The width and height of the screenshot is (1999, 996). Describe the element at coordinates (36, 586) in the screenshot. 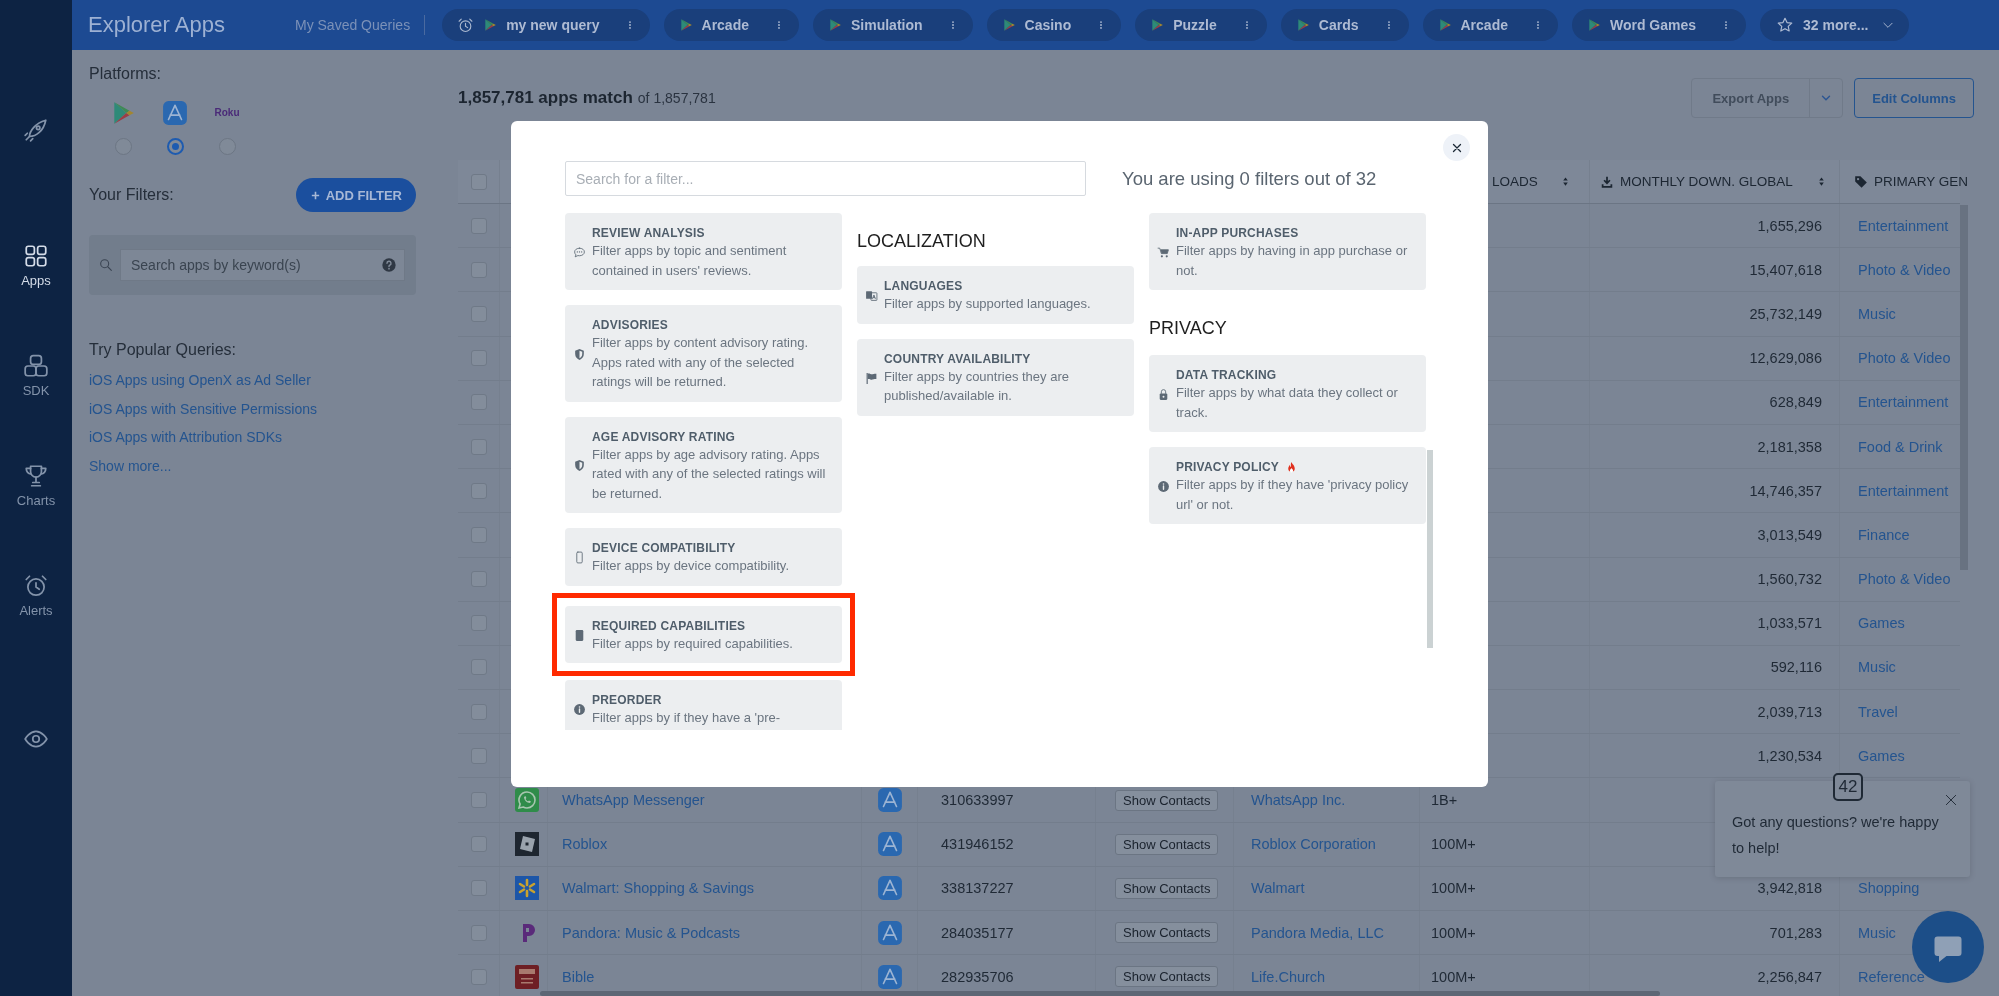

I see `alarm-clock-icon` at that location.